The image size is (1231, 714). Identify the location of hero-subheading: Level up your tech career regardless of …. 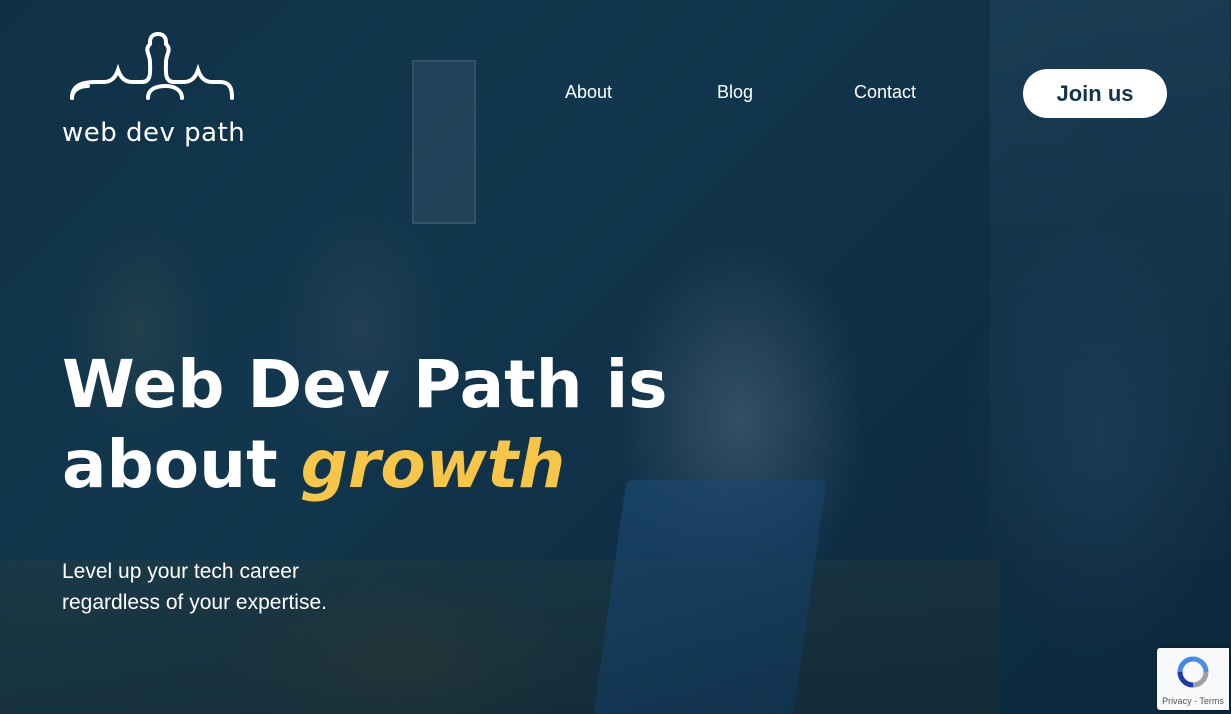
(194, 587).